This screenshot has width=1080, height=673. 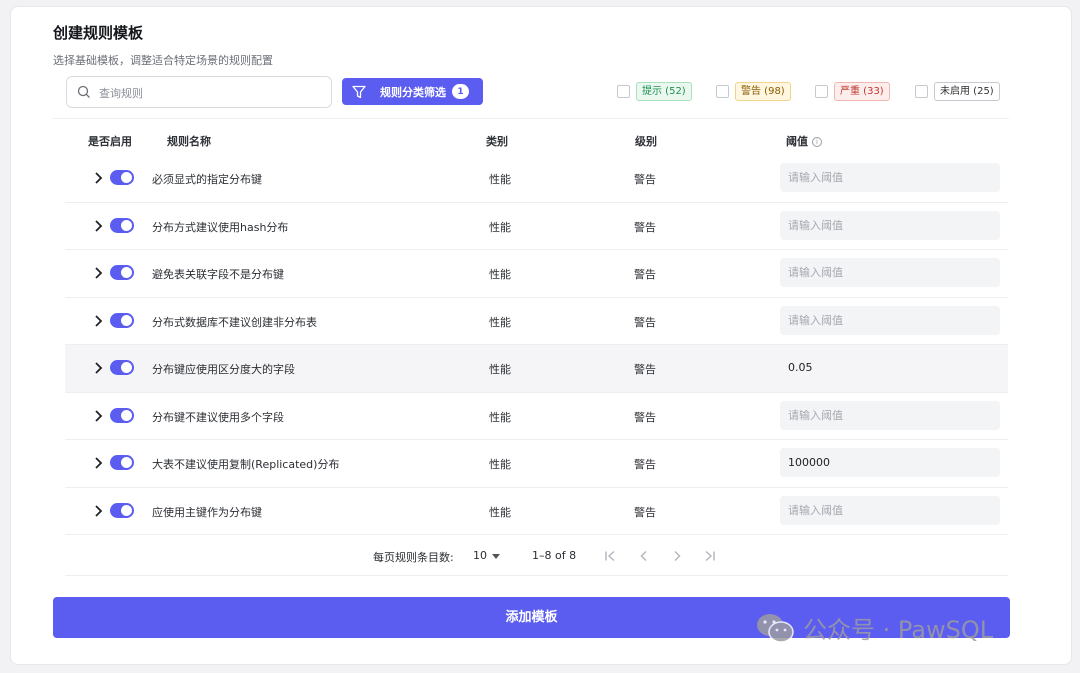 I want to click on filter-icon, so click(x=359, y=91).